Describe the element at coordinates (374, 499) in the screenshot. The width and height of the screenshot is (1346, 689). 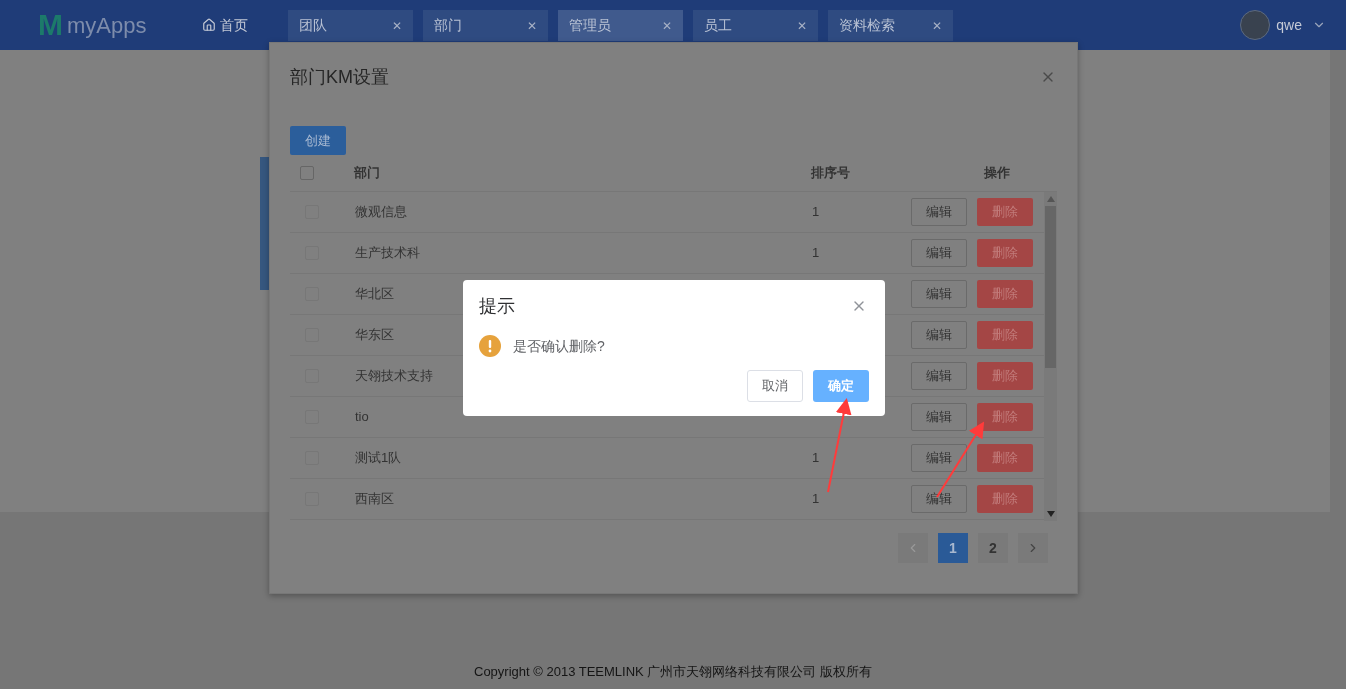
I see `department-name: 西南区` at that location.